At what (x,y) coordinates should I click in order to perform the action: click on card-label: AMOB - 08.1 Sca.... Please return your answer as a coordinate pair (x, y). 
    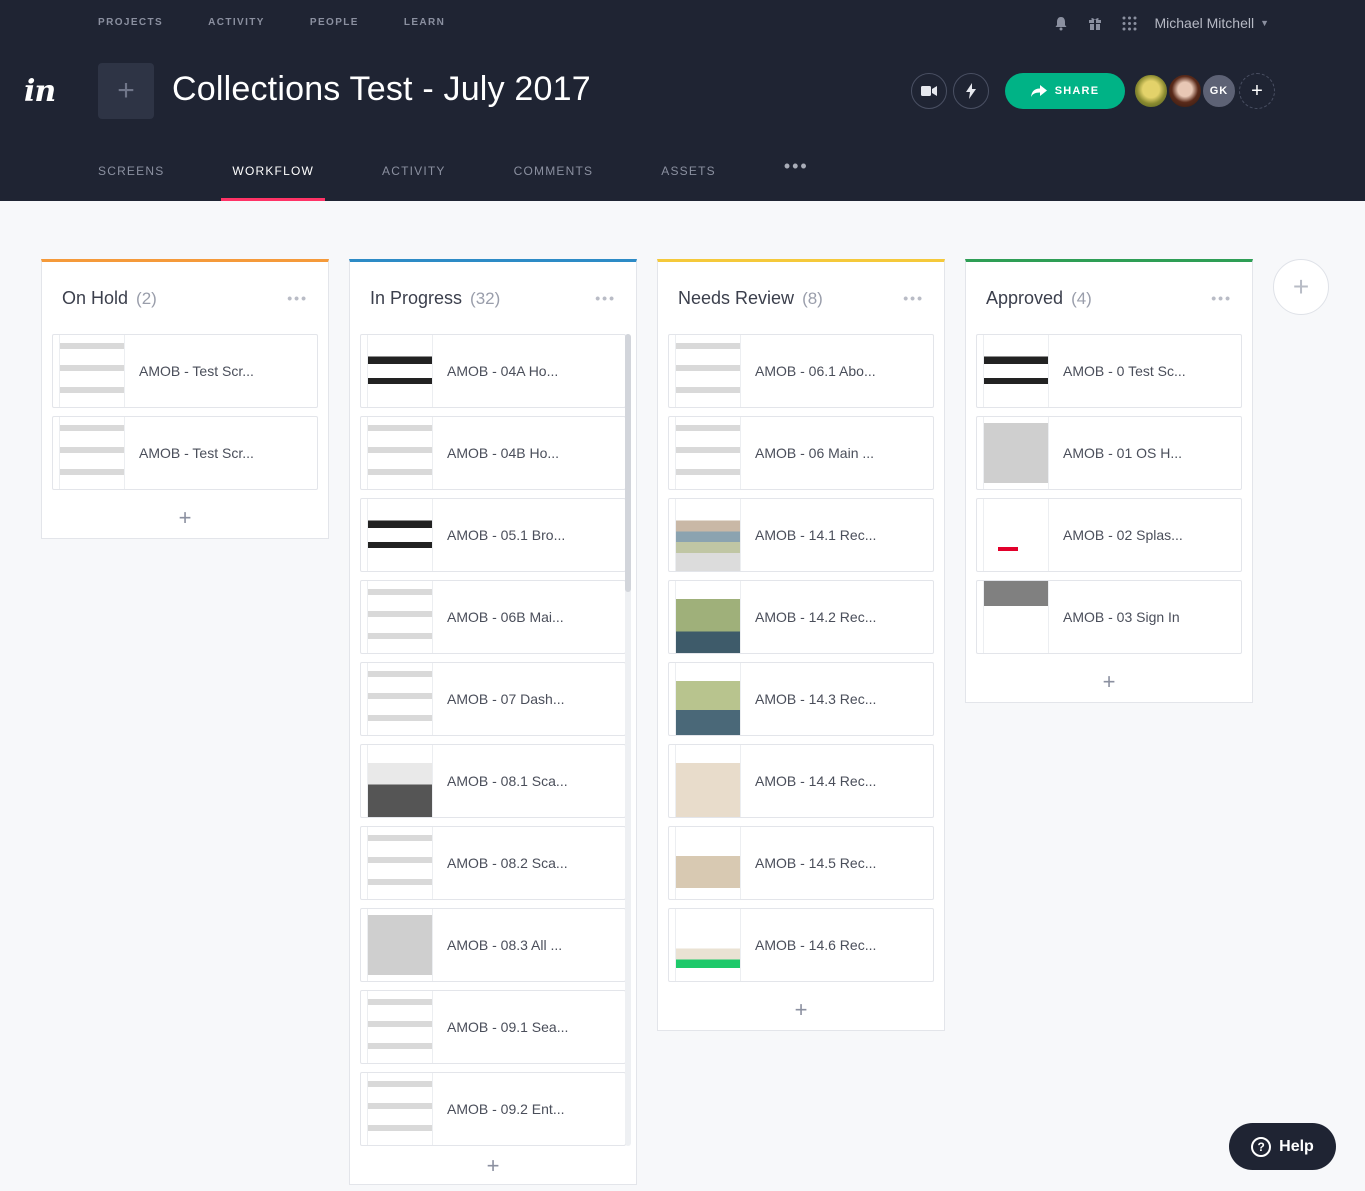
    Looking at the image, I should click on (507, 781).